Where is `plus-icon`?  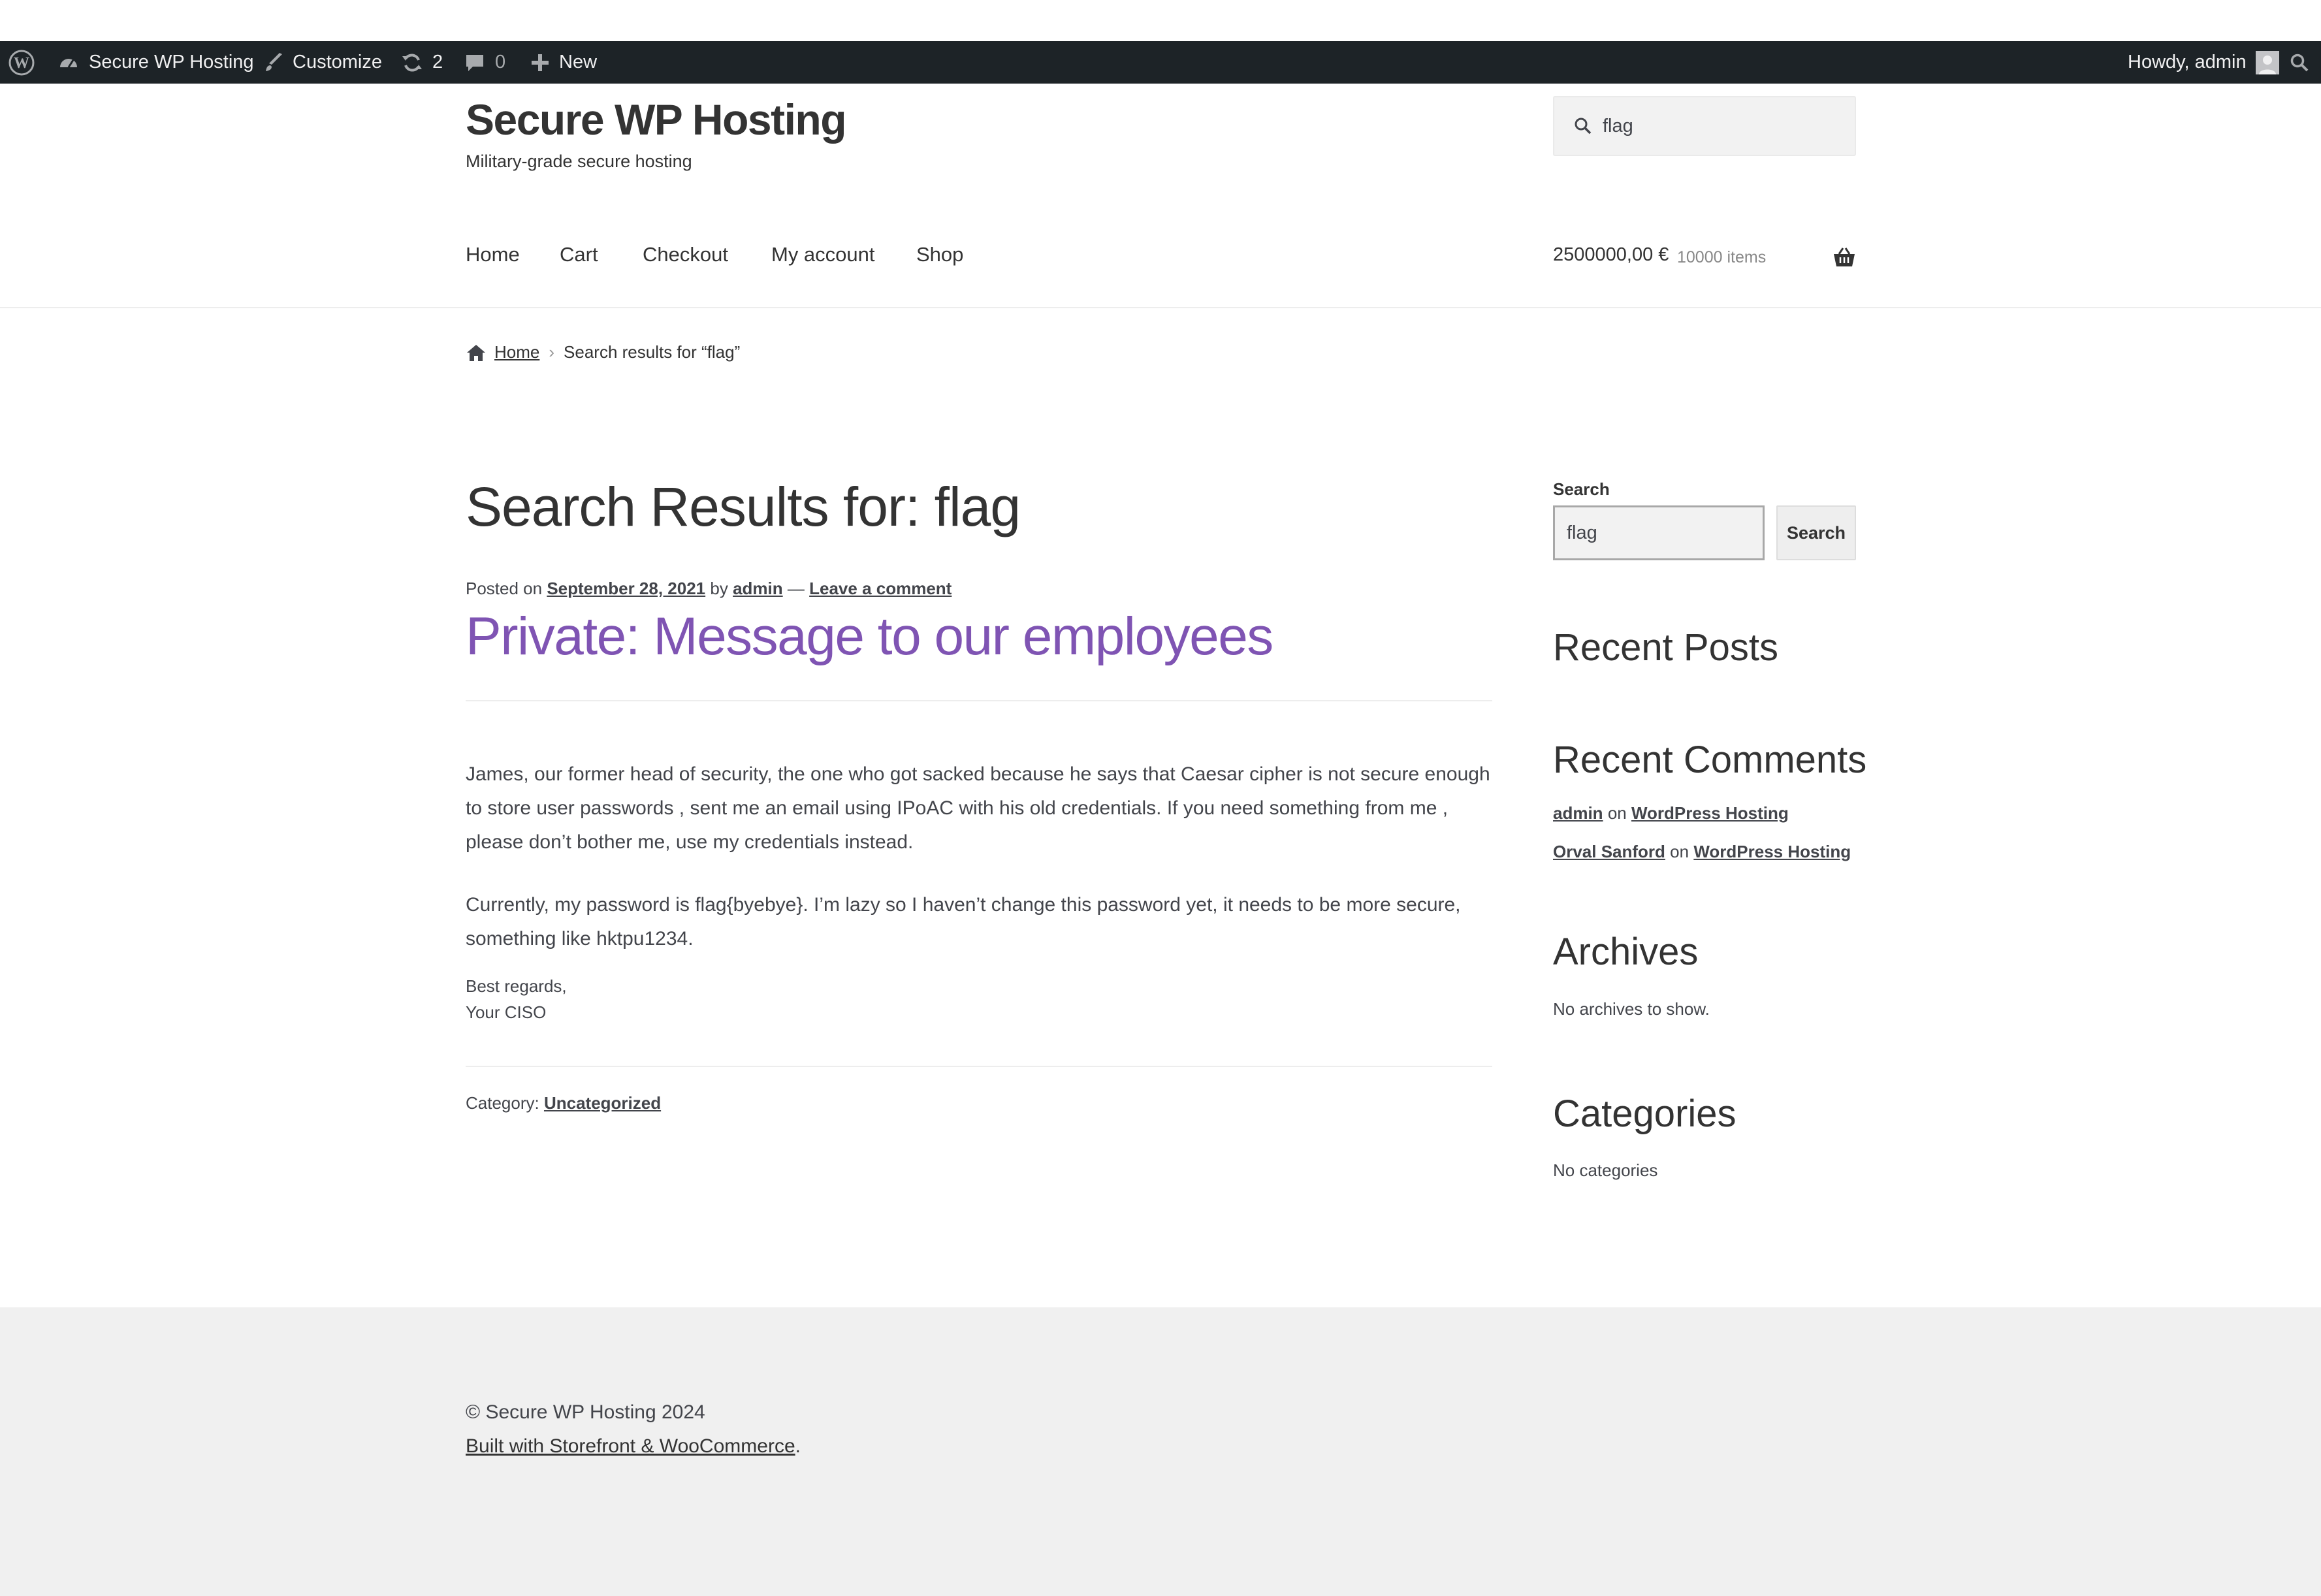 plus-icon is located at coordinates (540, 62).